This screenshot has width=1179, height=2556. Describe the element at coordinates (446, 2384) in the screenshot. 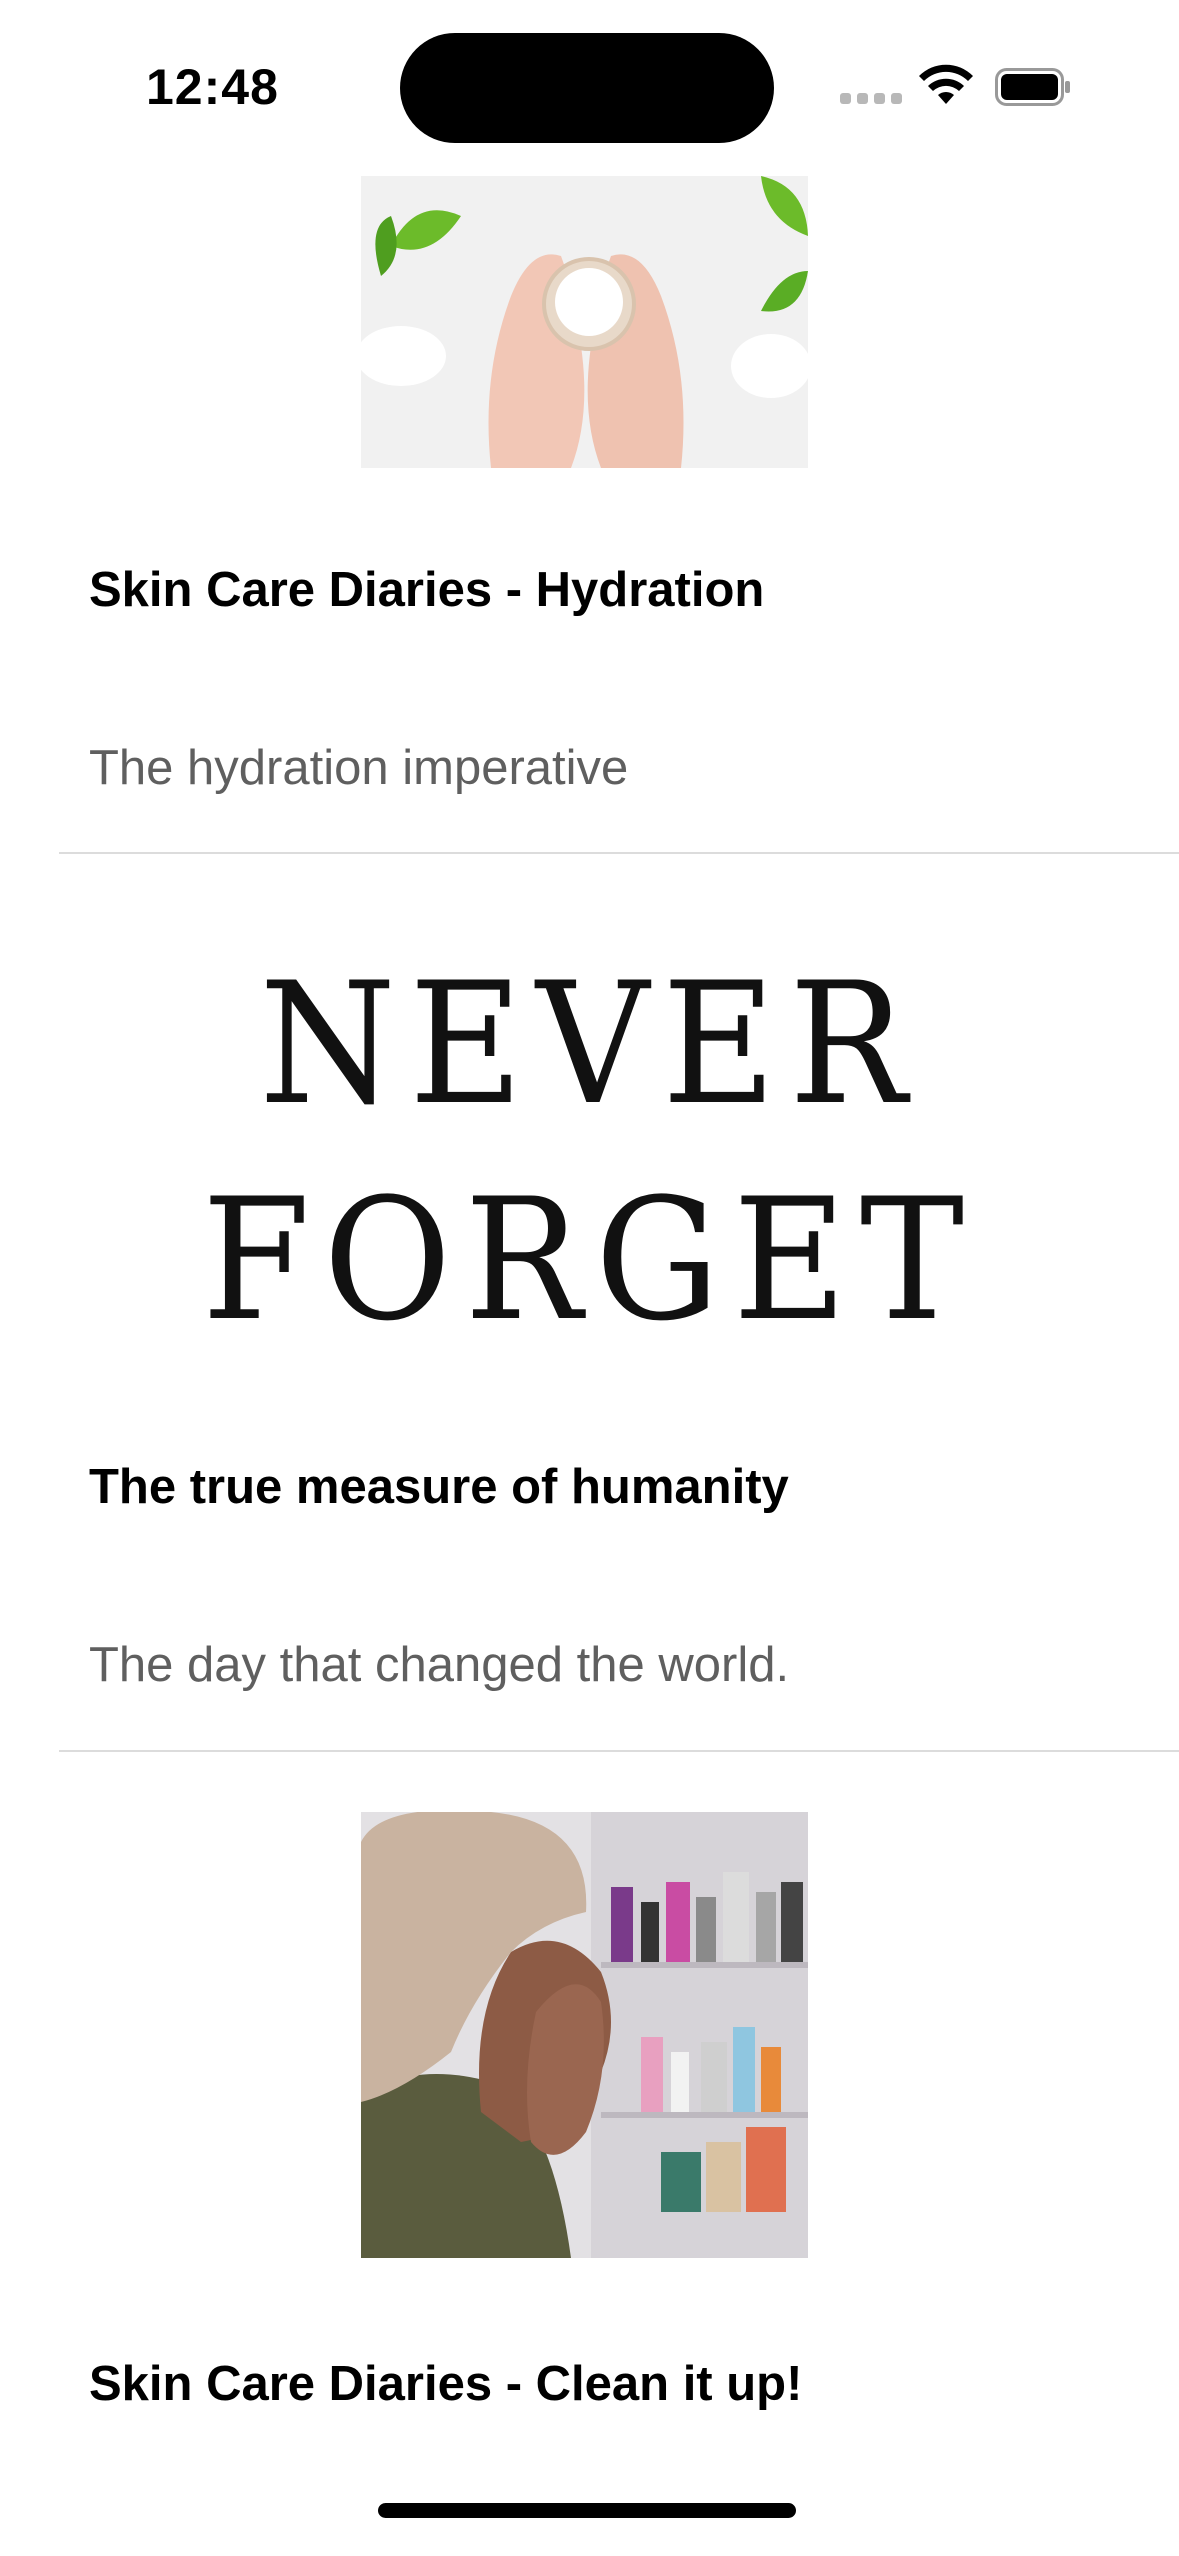

I see `card-title: Skin Care Diaries - Clean it up!` at that location.